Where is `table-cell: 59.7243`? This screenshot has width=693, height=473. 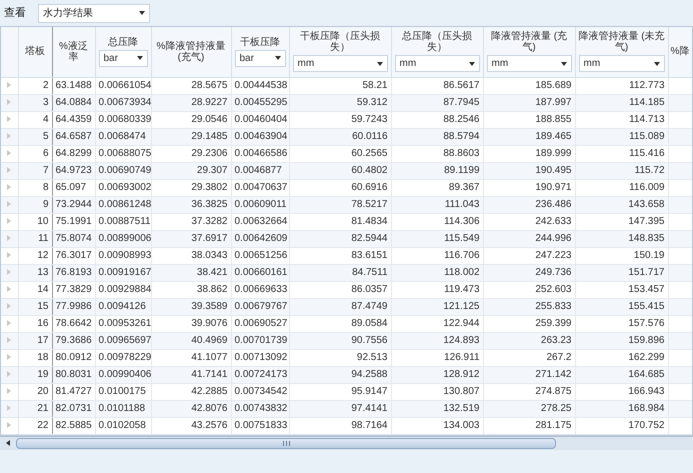
table-cell: 59.7243 is located at coordinates (340, 119).